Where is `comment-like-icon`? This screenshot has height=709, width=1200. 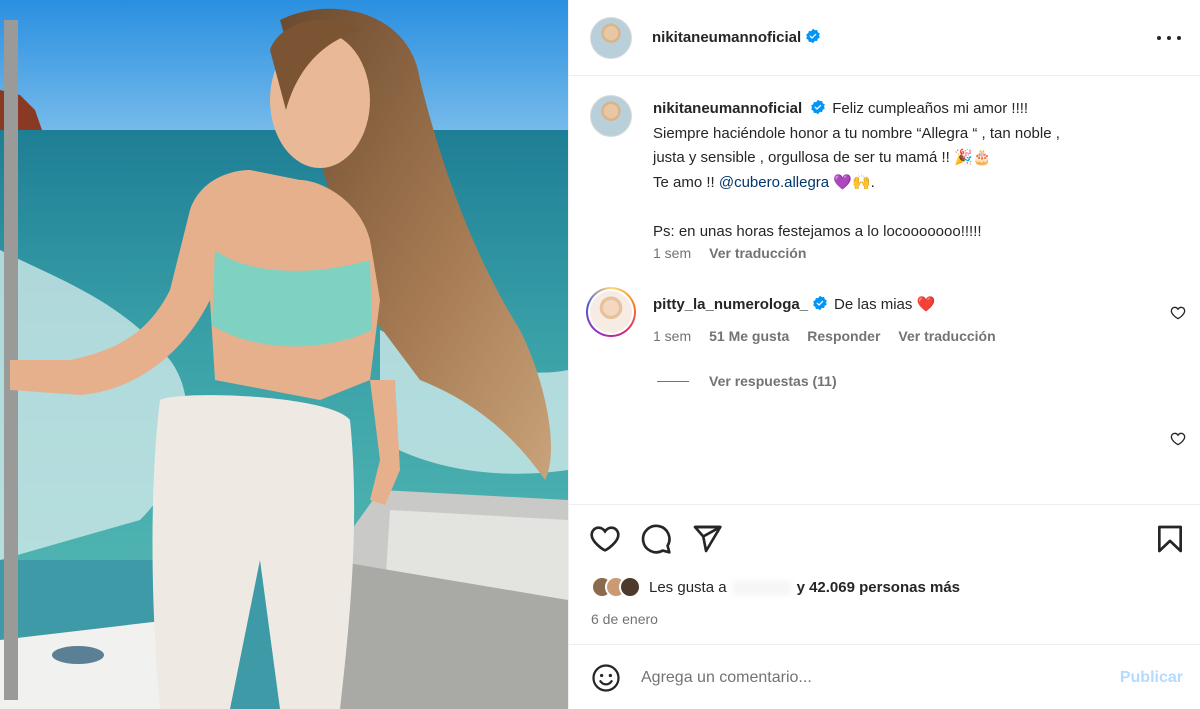 comment-like-icon is located at coordinates (1178, 313).